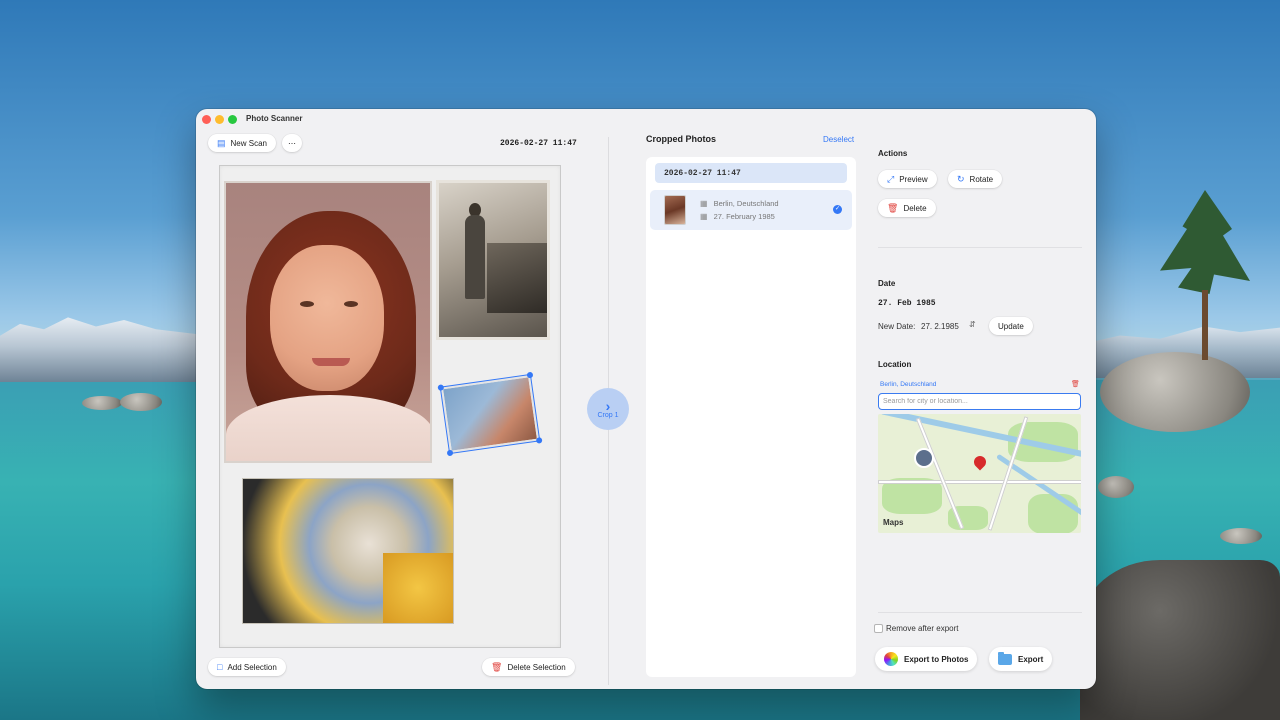  I want to click on folder-icon, so click(1005, 658).